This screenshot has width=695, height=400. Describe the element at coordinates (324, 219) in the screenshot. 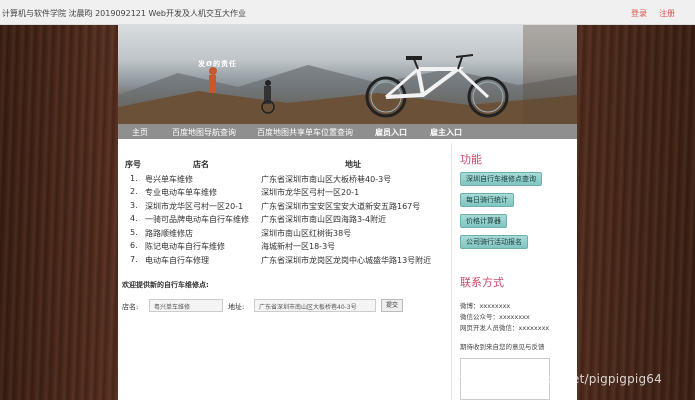

I see `table-row-address: 广东省深圳市南山区四海路3-4附近` at that location.